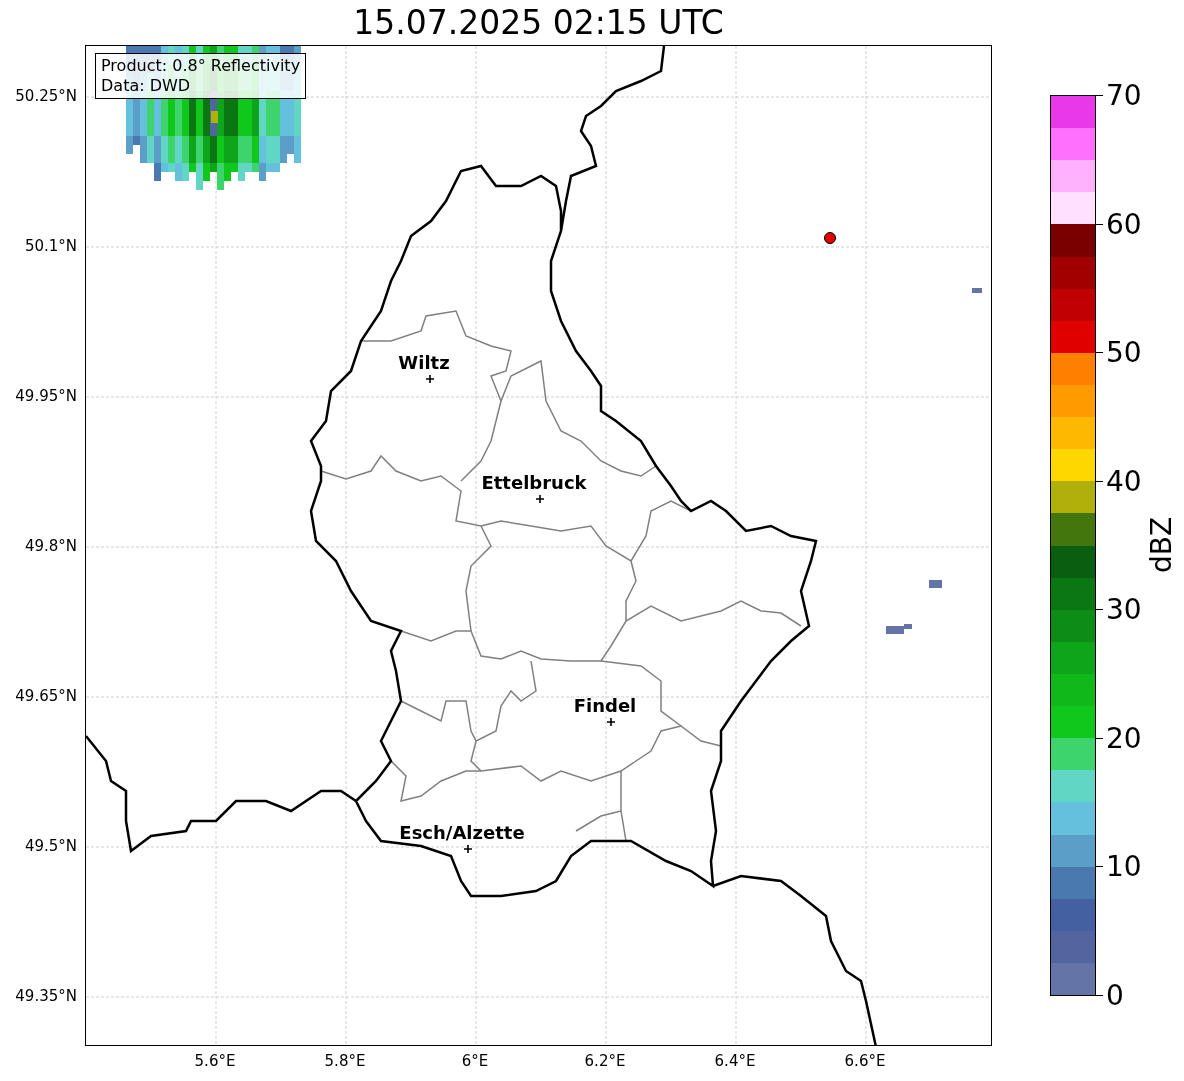 The image size is (1184, 1081). Describe the element at coordinates (830, 238) in the screenshot. I see `radar-station-marker` at that location.